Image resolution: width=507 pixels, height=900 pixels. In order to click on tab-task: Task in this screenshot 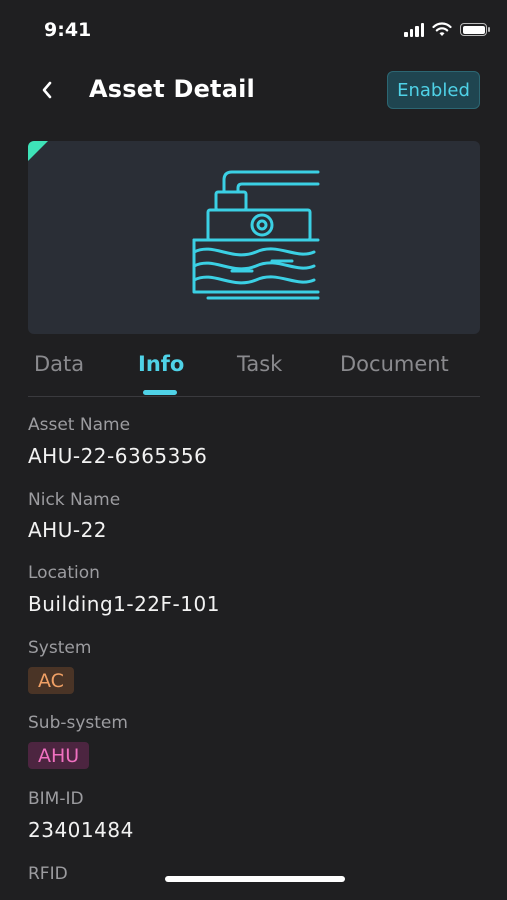, I will do `click(259, 364)`.